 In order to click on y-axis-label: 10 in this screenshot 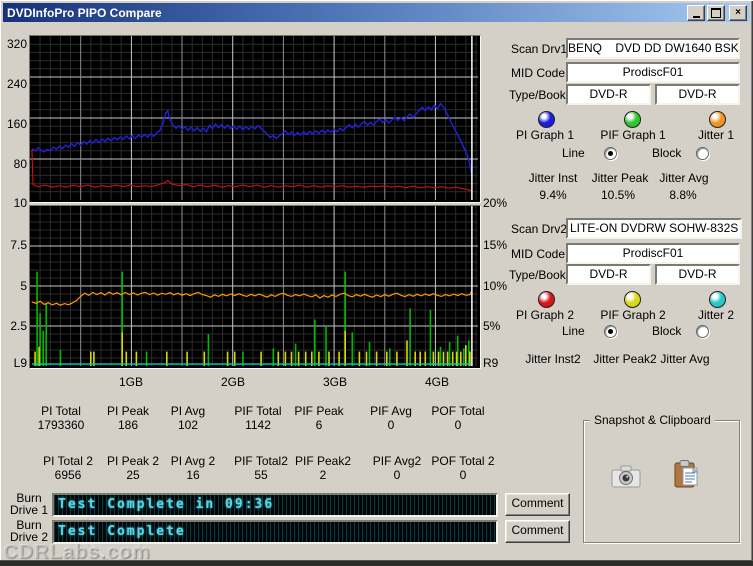, I will do `click(20, 203)`.